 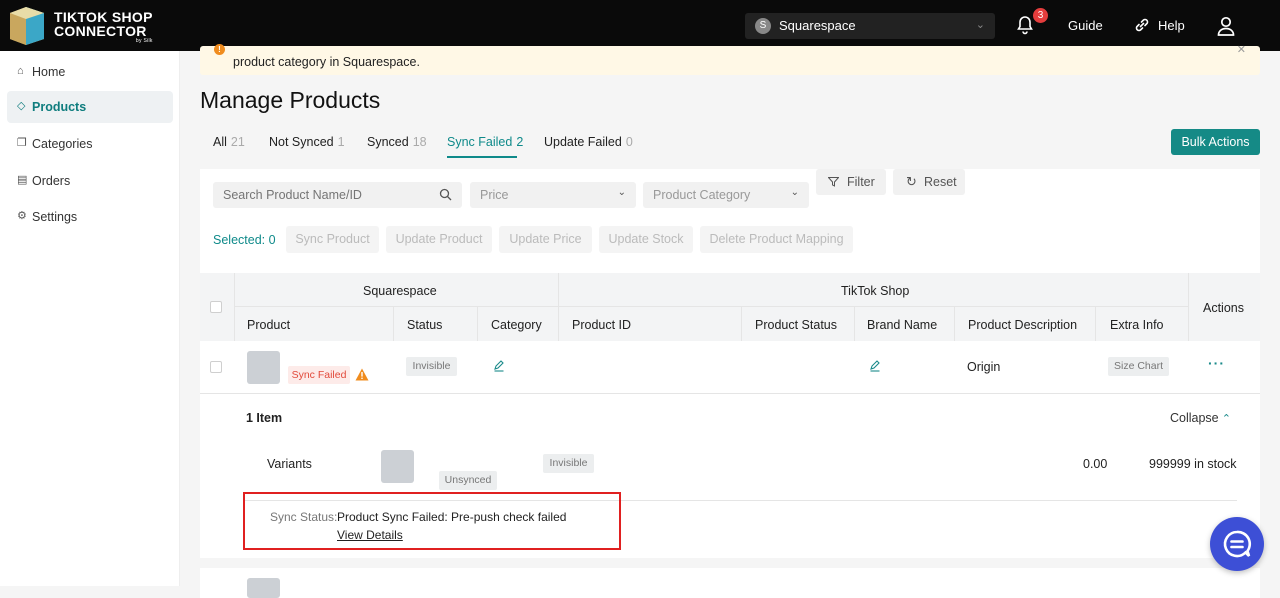 I want to click on search-icon, so click(x=445, y=194).